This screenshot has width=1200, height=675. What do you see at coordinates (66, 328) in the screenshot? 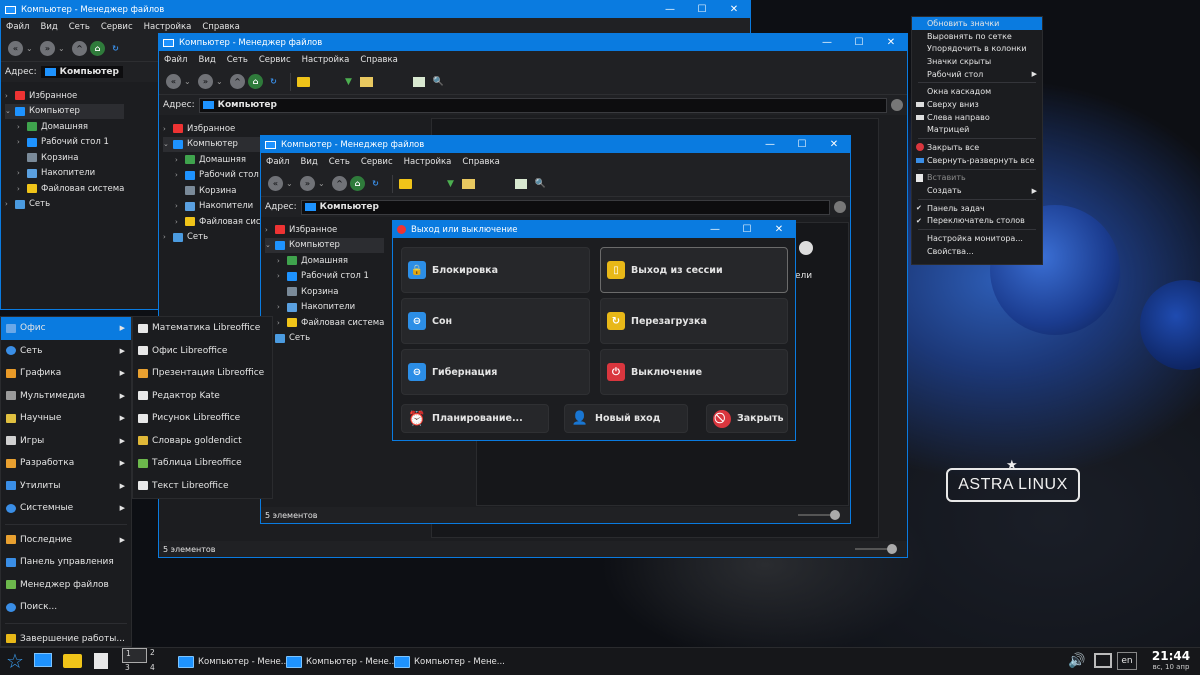
I see `menu-item-office: Офис ▶` at bounding box center [66, 328].